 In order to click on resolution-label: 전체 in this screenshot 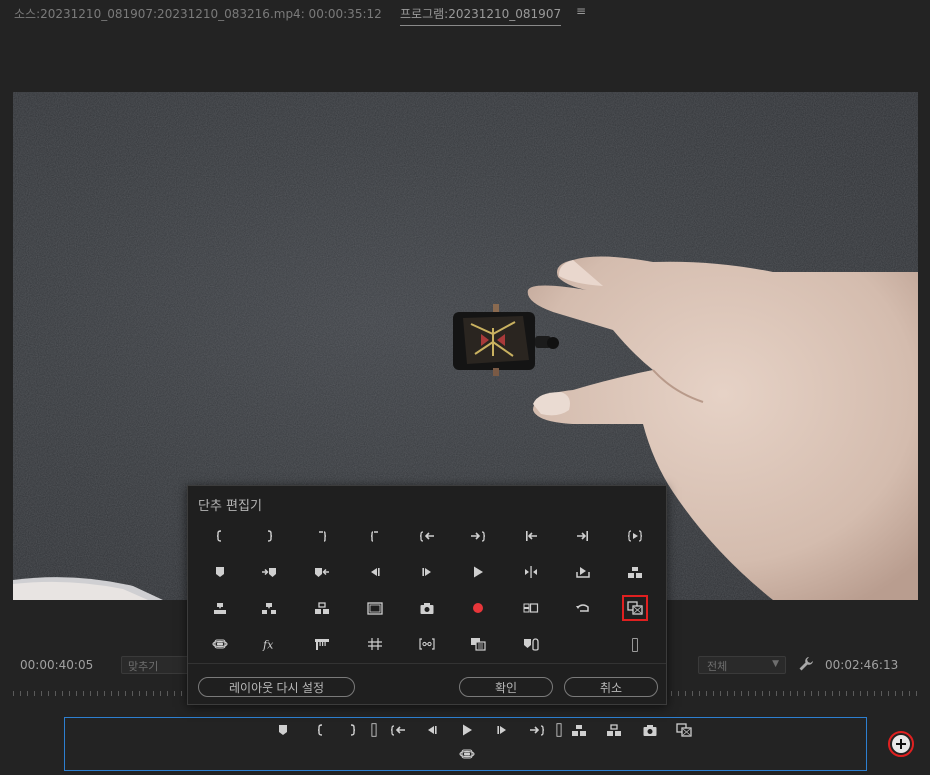, I will do `click(717, 666)`.